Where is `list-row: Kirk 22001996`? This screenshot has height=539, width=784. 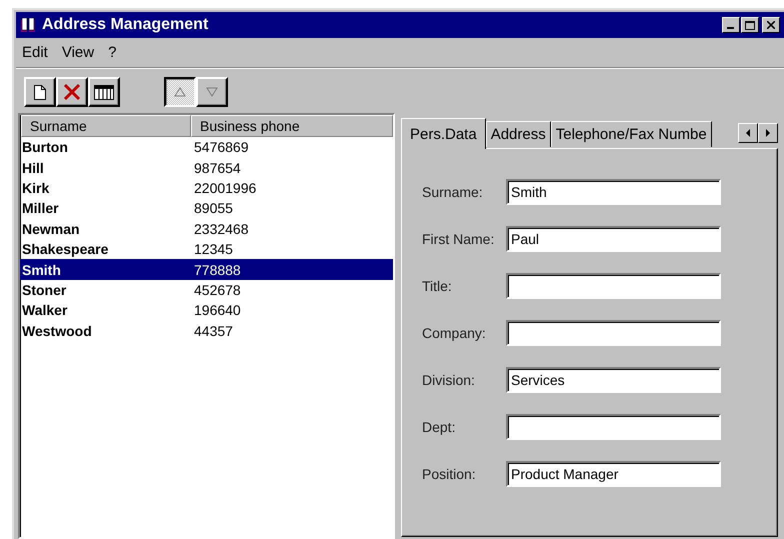
list-row: Kirk 22001996 is located at coordinates (206, 188).